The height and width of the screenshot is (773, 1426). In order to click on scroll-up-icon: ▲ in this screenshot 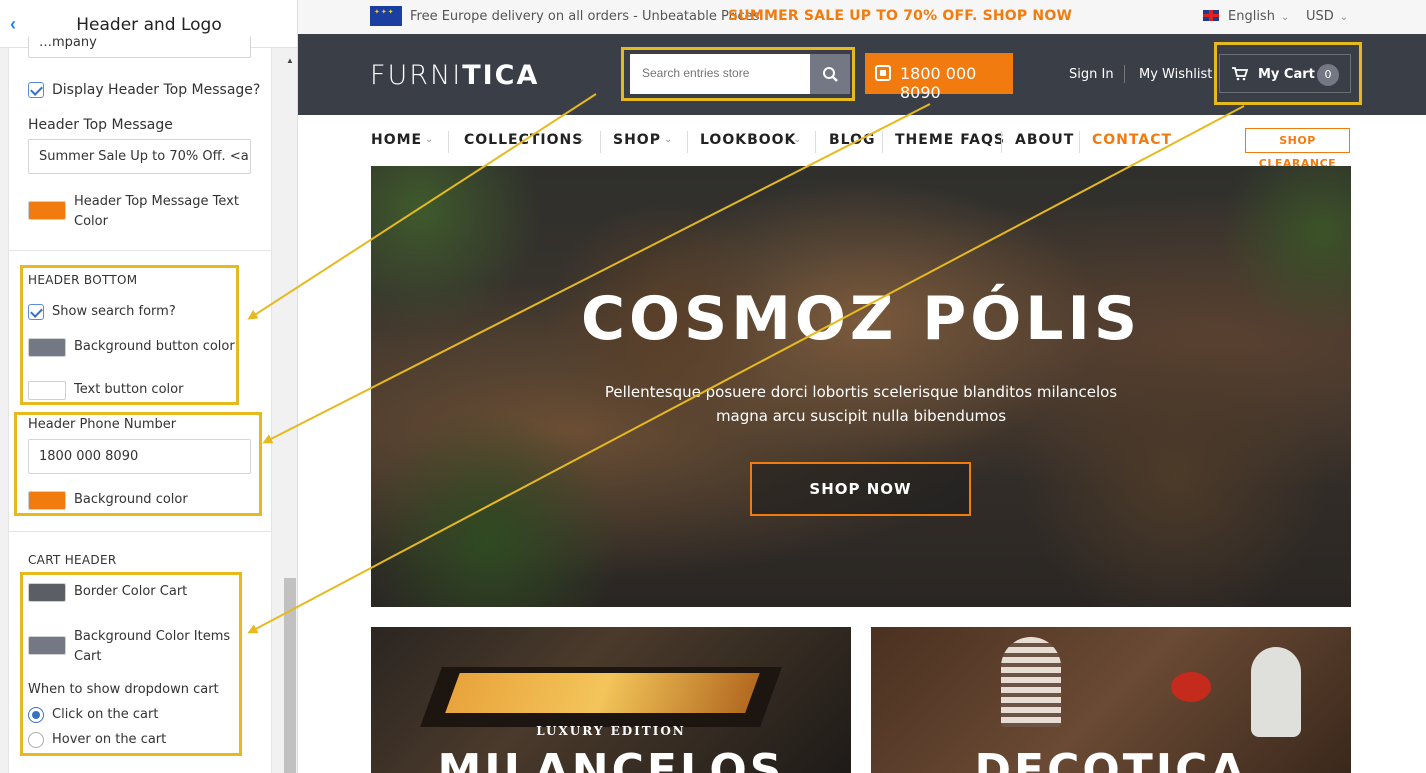, I will do `click(290, 60)`.